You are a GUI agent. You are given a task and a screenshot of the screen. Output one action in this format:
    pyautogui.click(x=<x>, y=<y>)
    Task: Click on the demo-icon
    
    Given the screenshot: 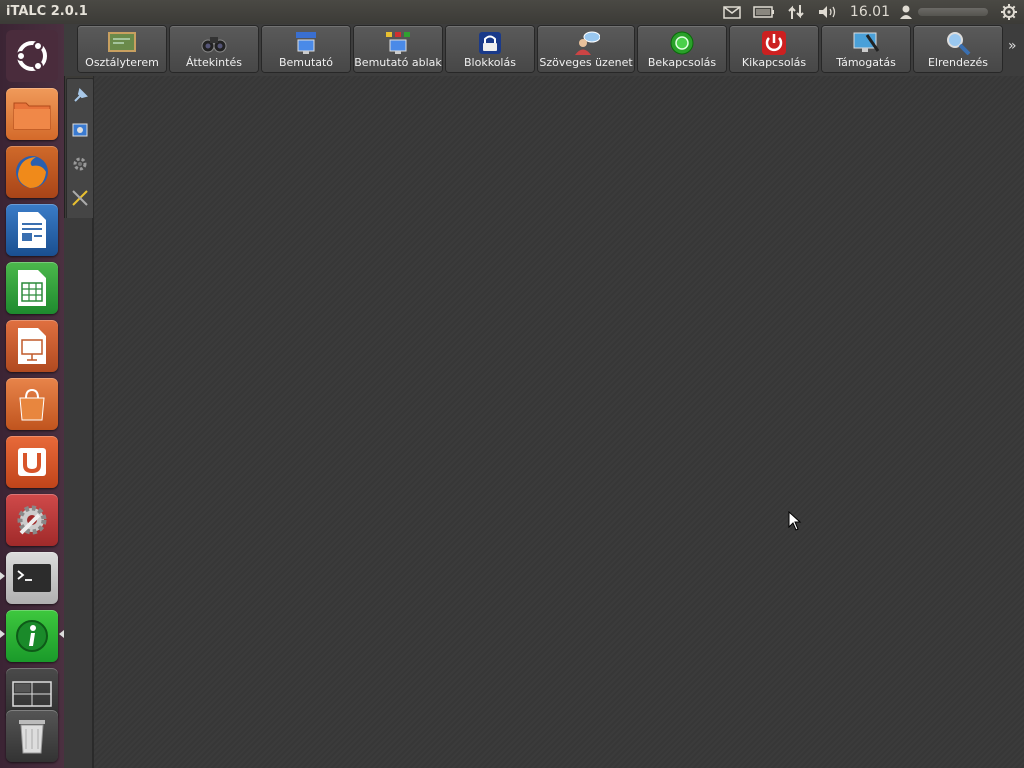 What is the action you would take?
    pyautogui.click(x=306, y=43)
    